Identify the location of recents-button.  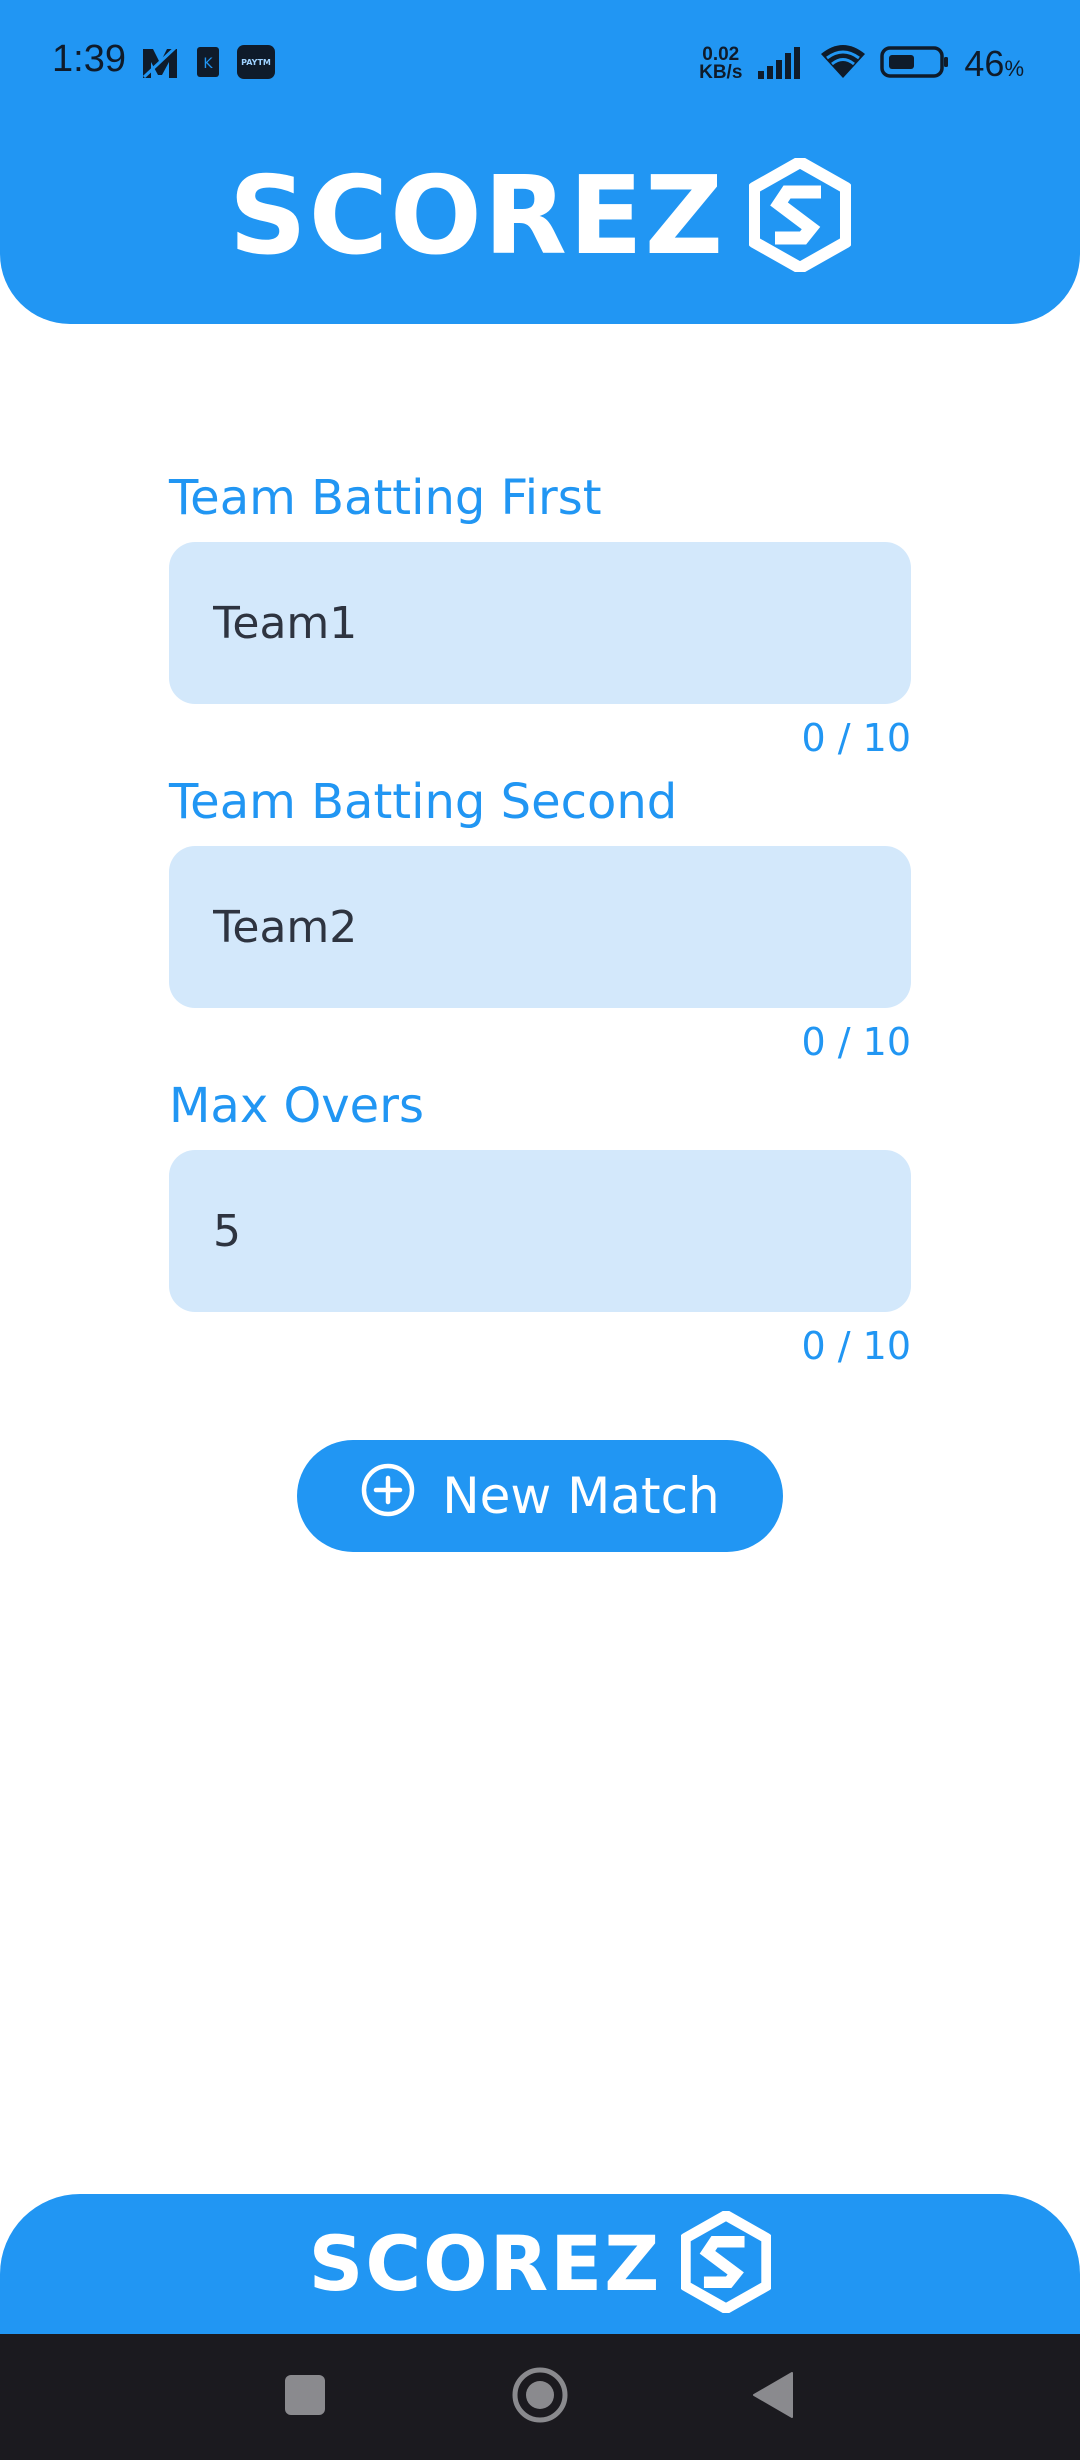
(305, 2397).